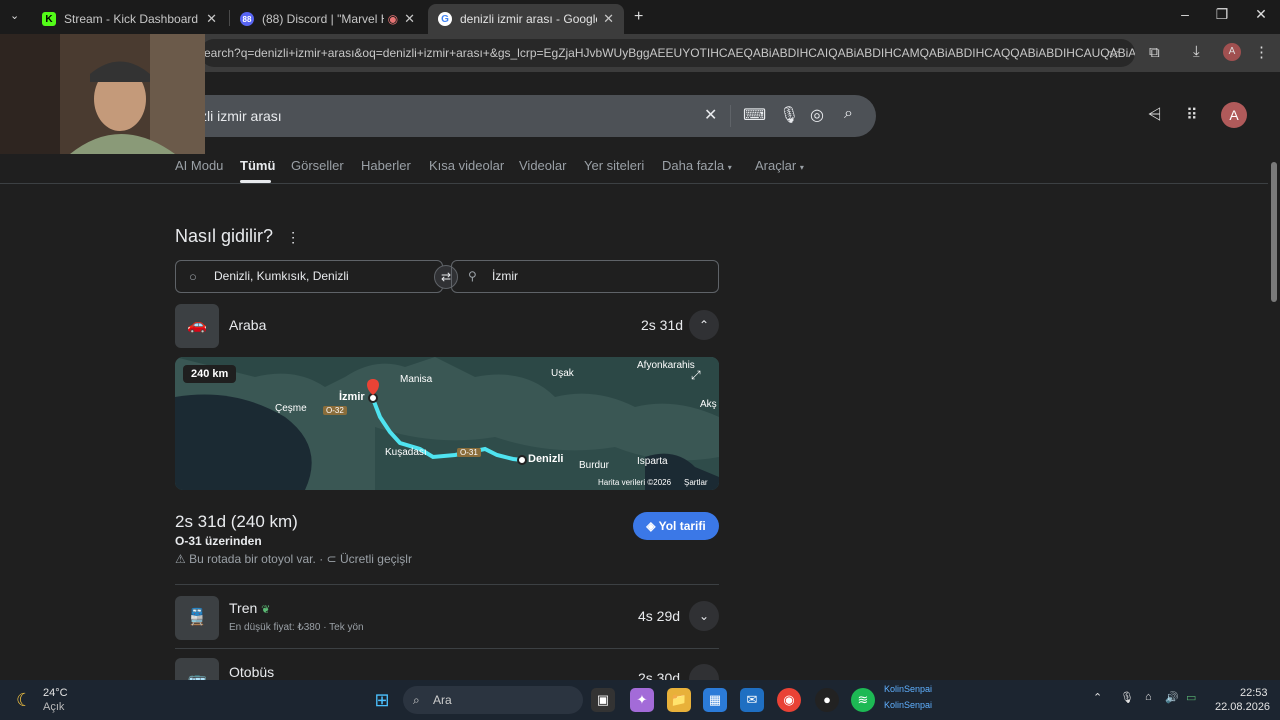 The image size is (1280, 720). I want to click on bookmark-star-icon: ☆, so click(1113, 53).